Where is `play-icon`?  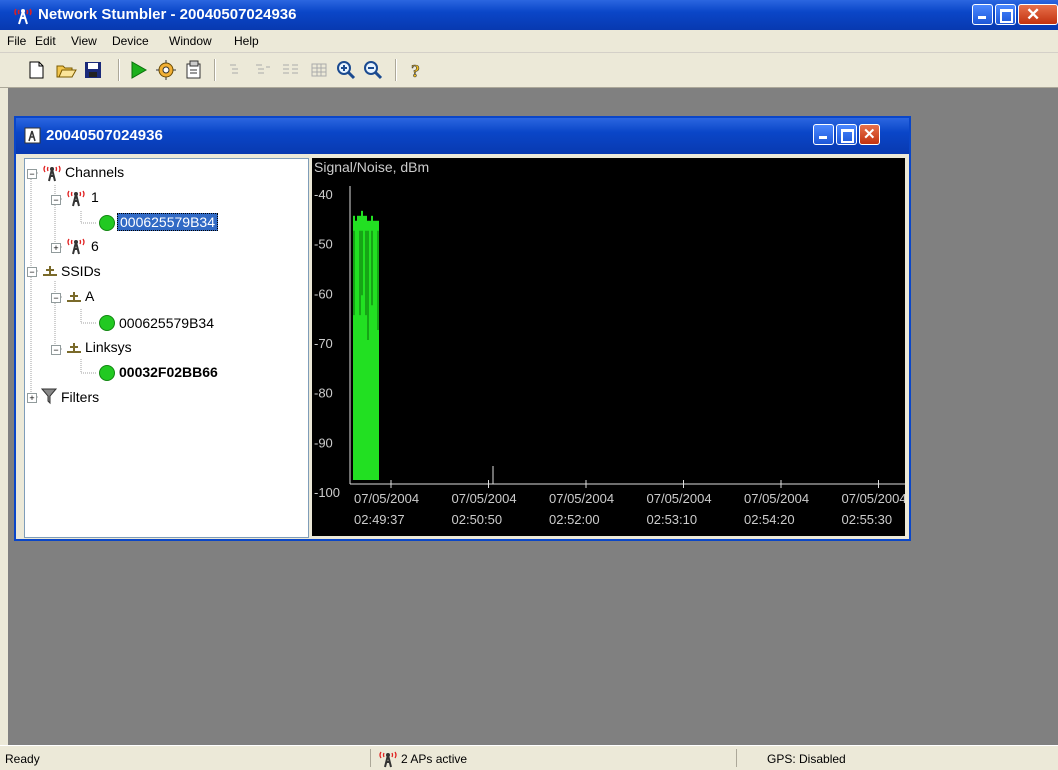
play-icon is located at coordinates (138, 70).